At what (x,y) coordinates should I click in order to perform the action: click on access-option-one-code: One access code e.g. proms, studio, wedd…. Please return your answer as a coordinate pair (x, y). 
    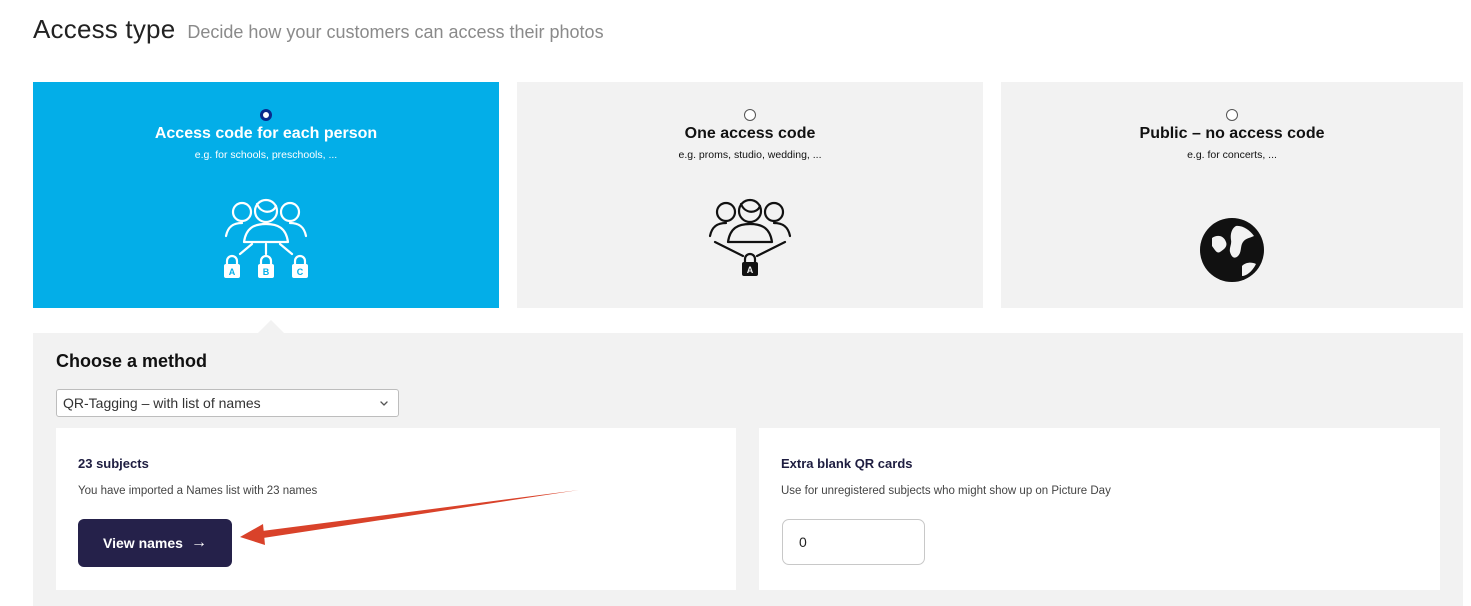
    Looking at the image, I should click on (750, 195).